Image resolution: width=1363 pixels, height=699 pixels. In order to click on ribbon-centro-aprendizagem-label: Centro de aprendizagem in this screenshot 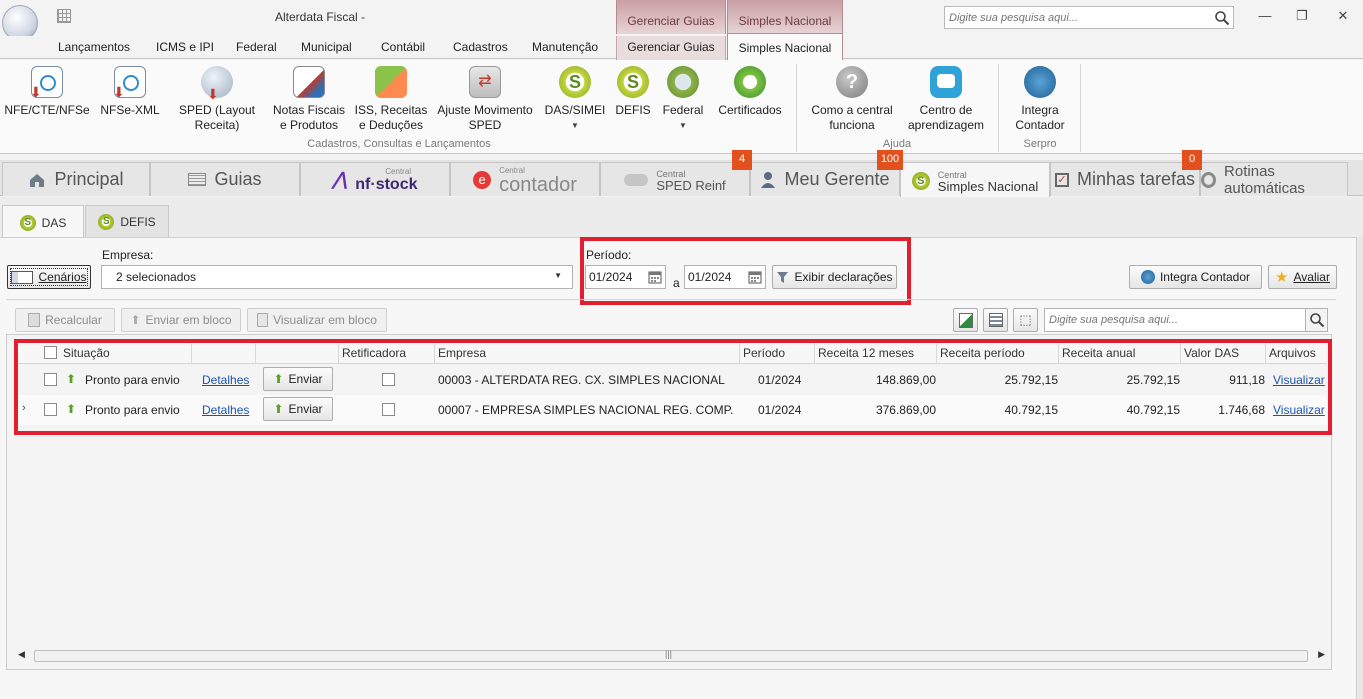, I will do `click(946, 117)`.